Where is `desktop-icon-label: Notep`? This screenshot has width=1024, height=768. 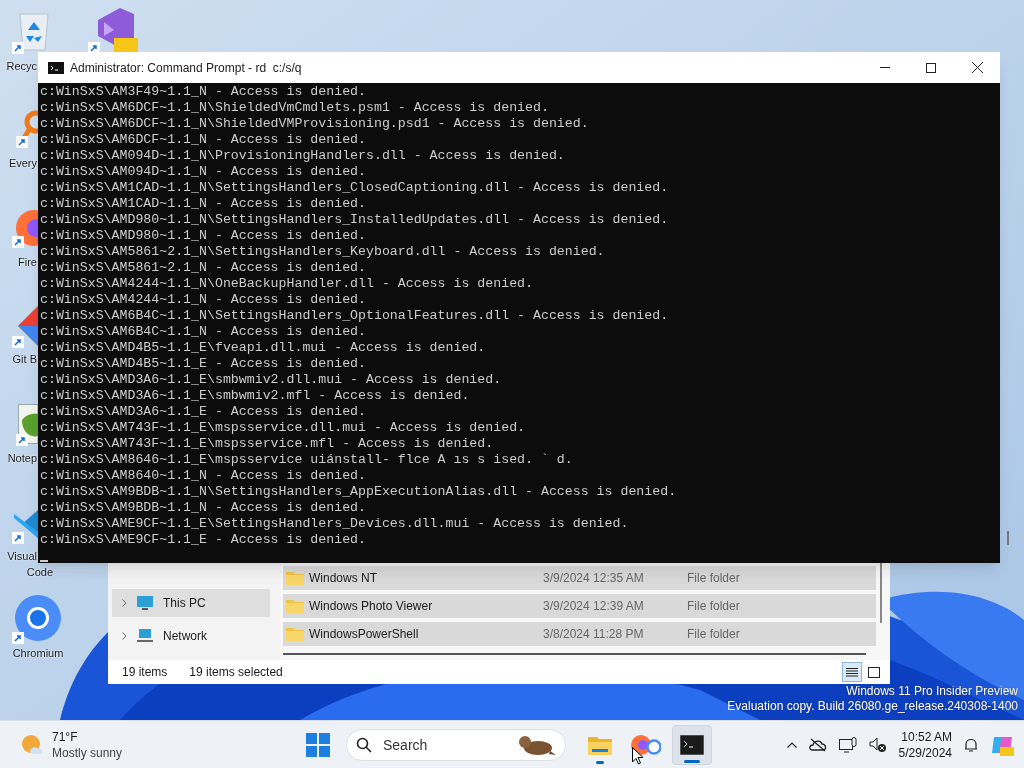
desktop-icon-label: Notep is located at coordinates (22, 458).